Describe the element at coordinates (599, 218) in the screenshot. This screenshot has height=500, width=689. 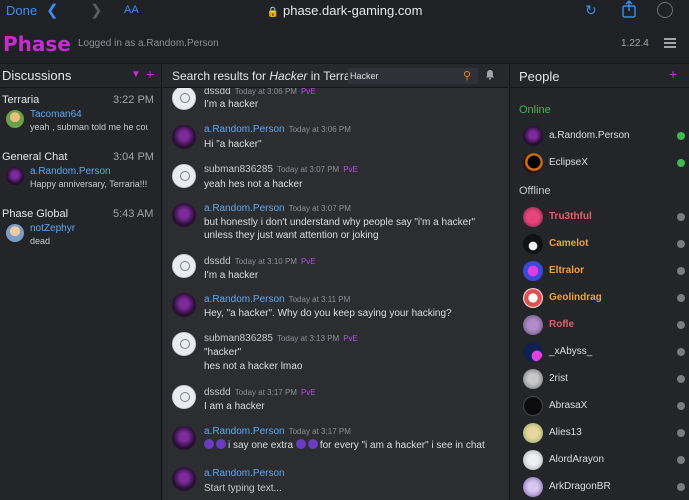
I see `person-item: Tru3thful` at that location.